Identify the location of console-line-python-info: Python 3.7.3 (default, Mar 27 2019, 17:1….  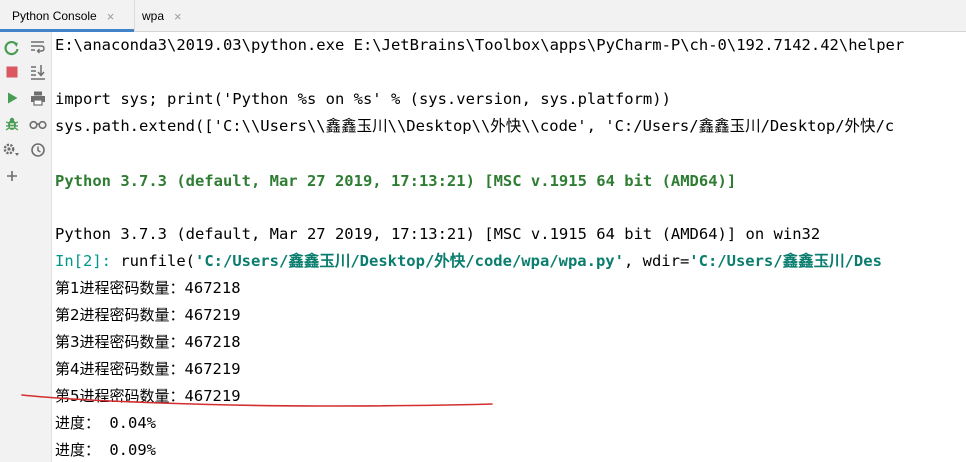
(438, 234).